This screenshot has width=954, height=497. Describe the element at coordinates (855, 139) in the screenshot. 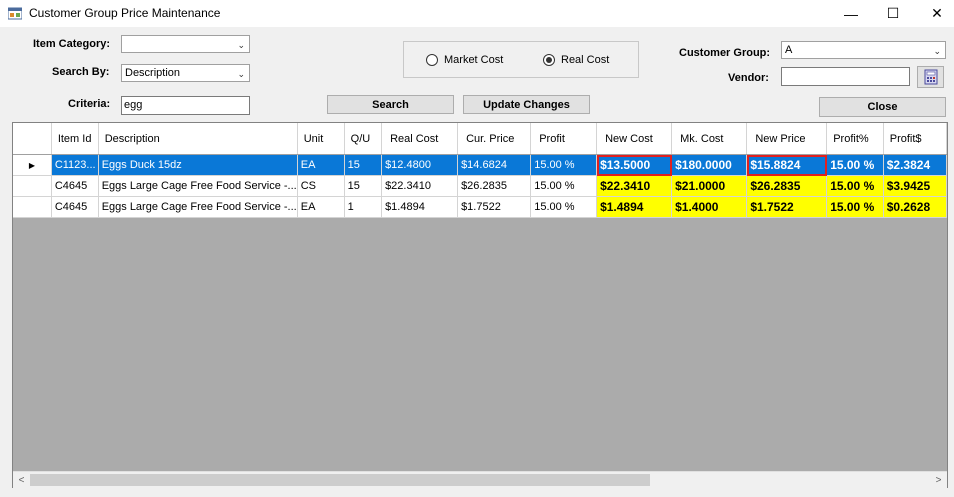

I see `column-header: Profit%` at that location.